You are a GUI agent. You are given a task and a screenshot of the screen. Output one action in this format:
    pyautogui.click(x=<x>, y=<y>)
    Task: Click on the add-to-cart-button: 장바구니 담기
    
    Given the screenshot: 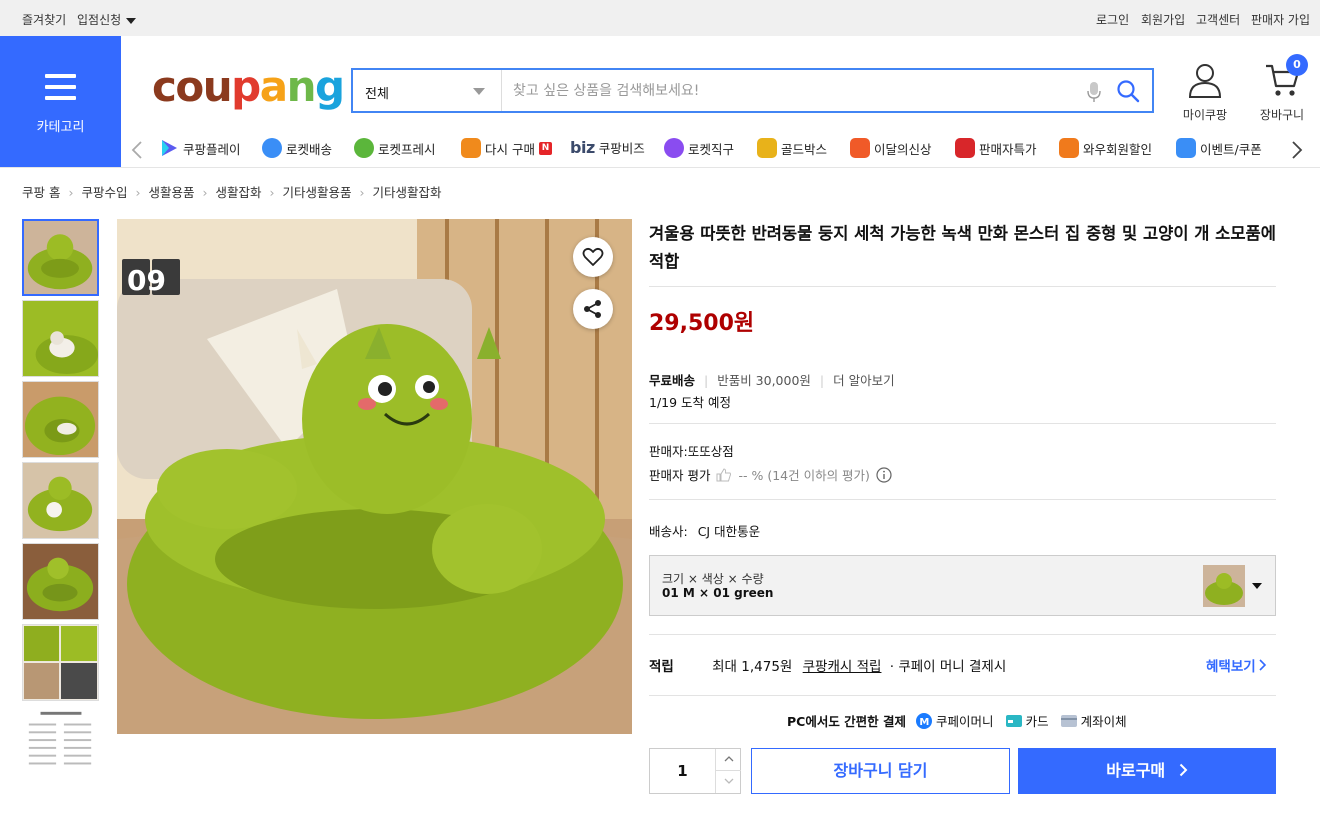 What is the action you would take?
    pyautogui.click(x=880, y=771)
    